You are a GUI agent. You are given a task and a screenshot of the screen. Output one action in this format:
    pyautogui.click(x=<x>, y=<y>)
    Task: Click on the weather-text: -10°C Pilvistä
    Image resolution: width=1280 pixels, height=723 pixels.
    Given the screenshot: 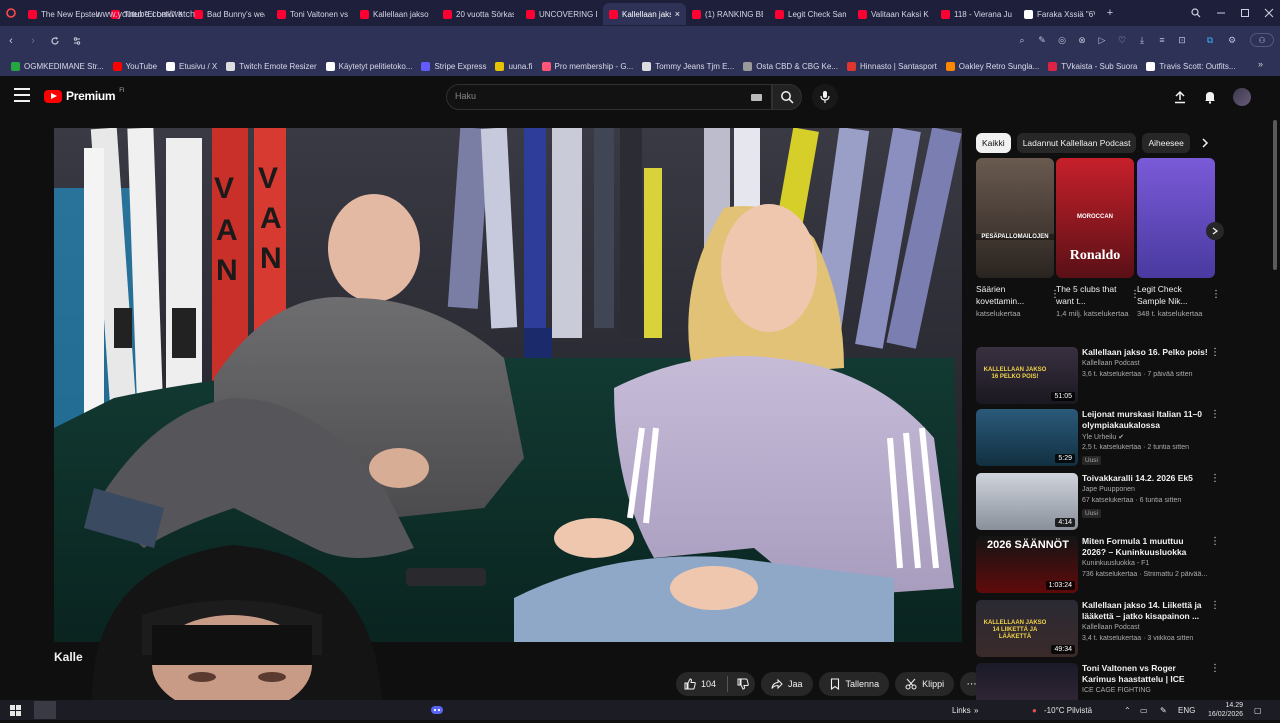 What is the action you would take?
    pyautogui.click(x=1068, y=710)
    